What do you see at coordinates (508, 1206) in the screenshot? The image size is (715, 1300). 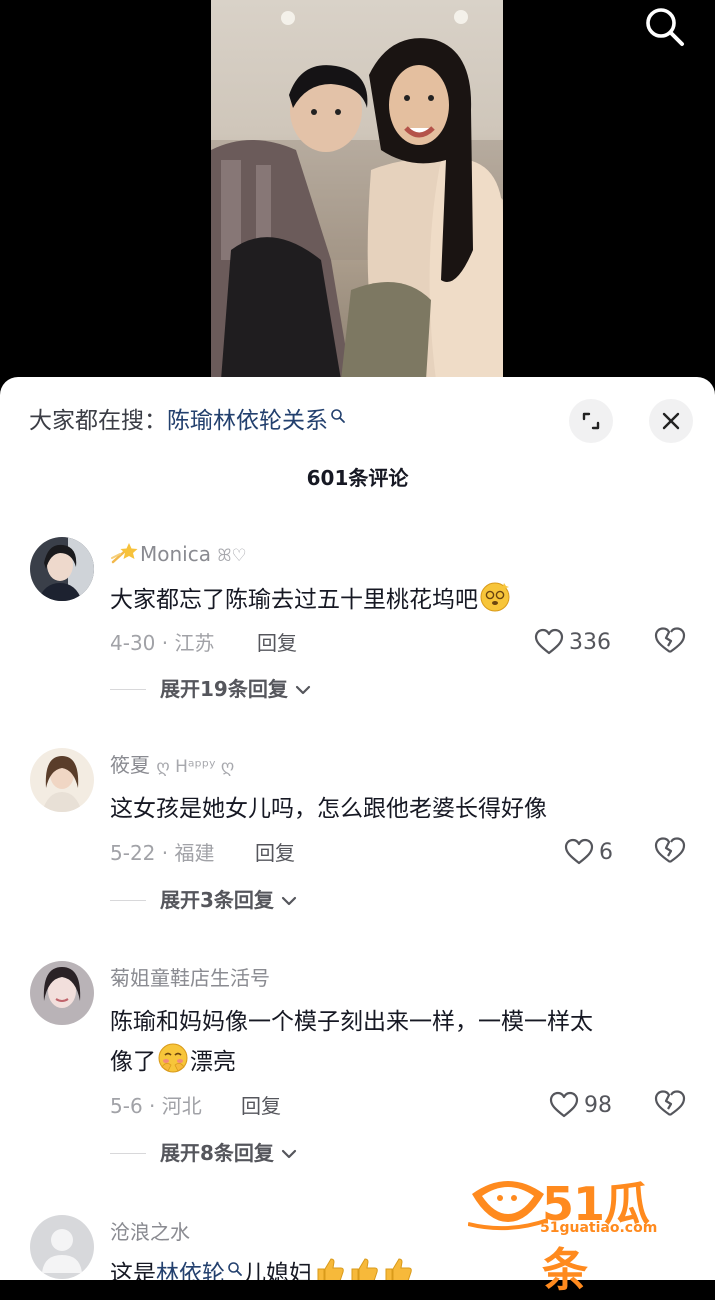 I see `watermelon-logo-icon` at bounding box center [508, 1206].